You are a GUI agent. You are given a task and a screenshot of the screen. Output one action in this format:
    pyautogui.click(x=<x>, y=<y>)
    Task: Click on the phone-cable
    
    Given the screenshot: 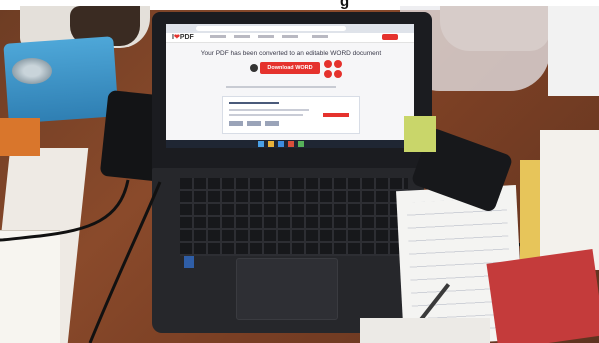 What is the action you would take?
    pyautogui.click(x=65, y=210)
    